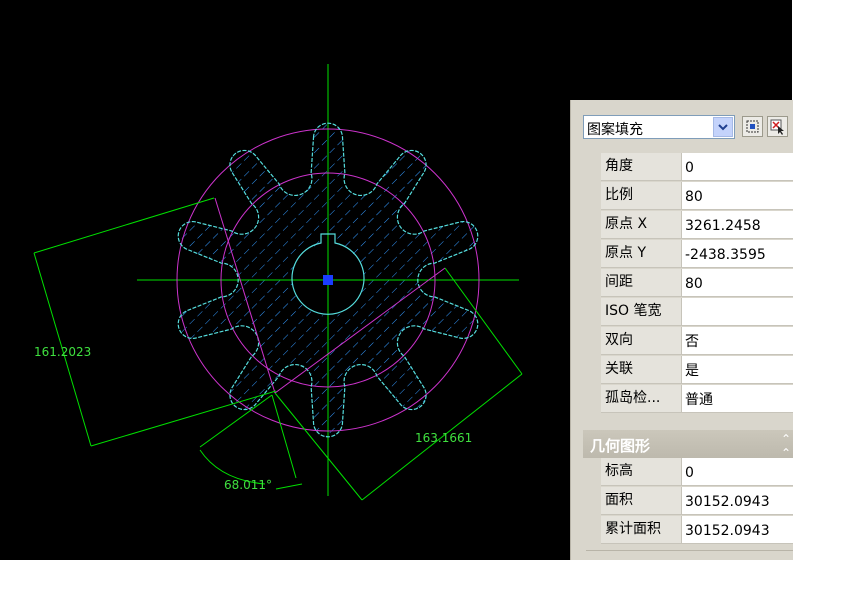 This screenshot has width=861, height=590. I want to click on object-type-value: 图案填充, so click(615, 130).